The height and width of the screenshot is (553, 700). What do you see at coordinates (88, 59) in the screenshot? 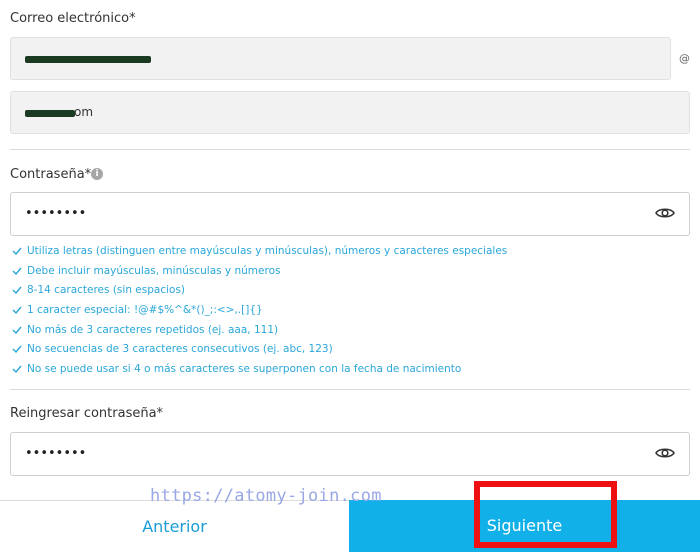
I see `redacted-email-local` at bounding box center [88, 59].